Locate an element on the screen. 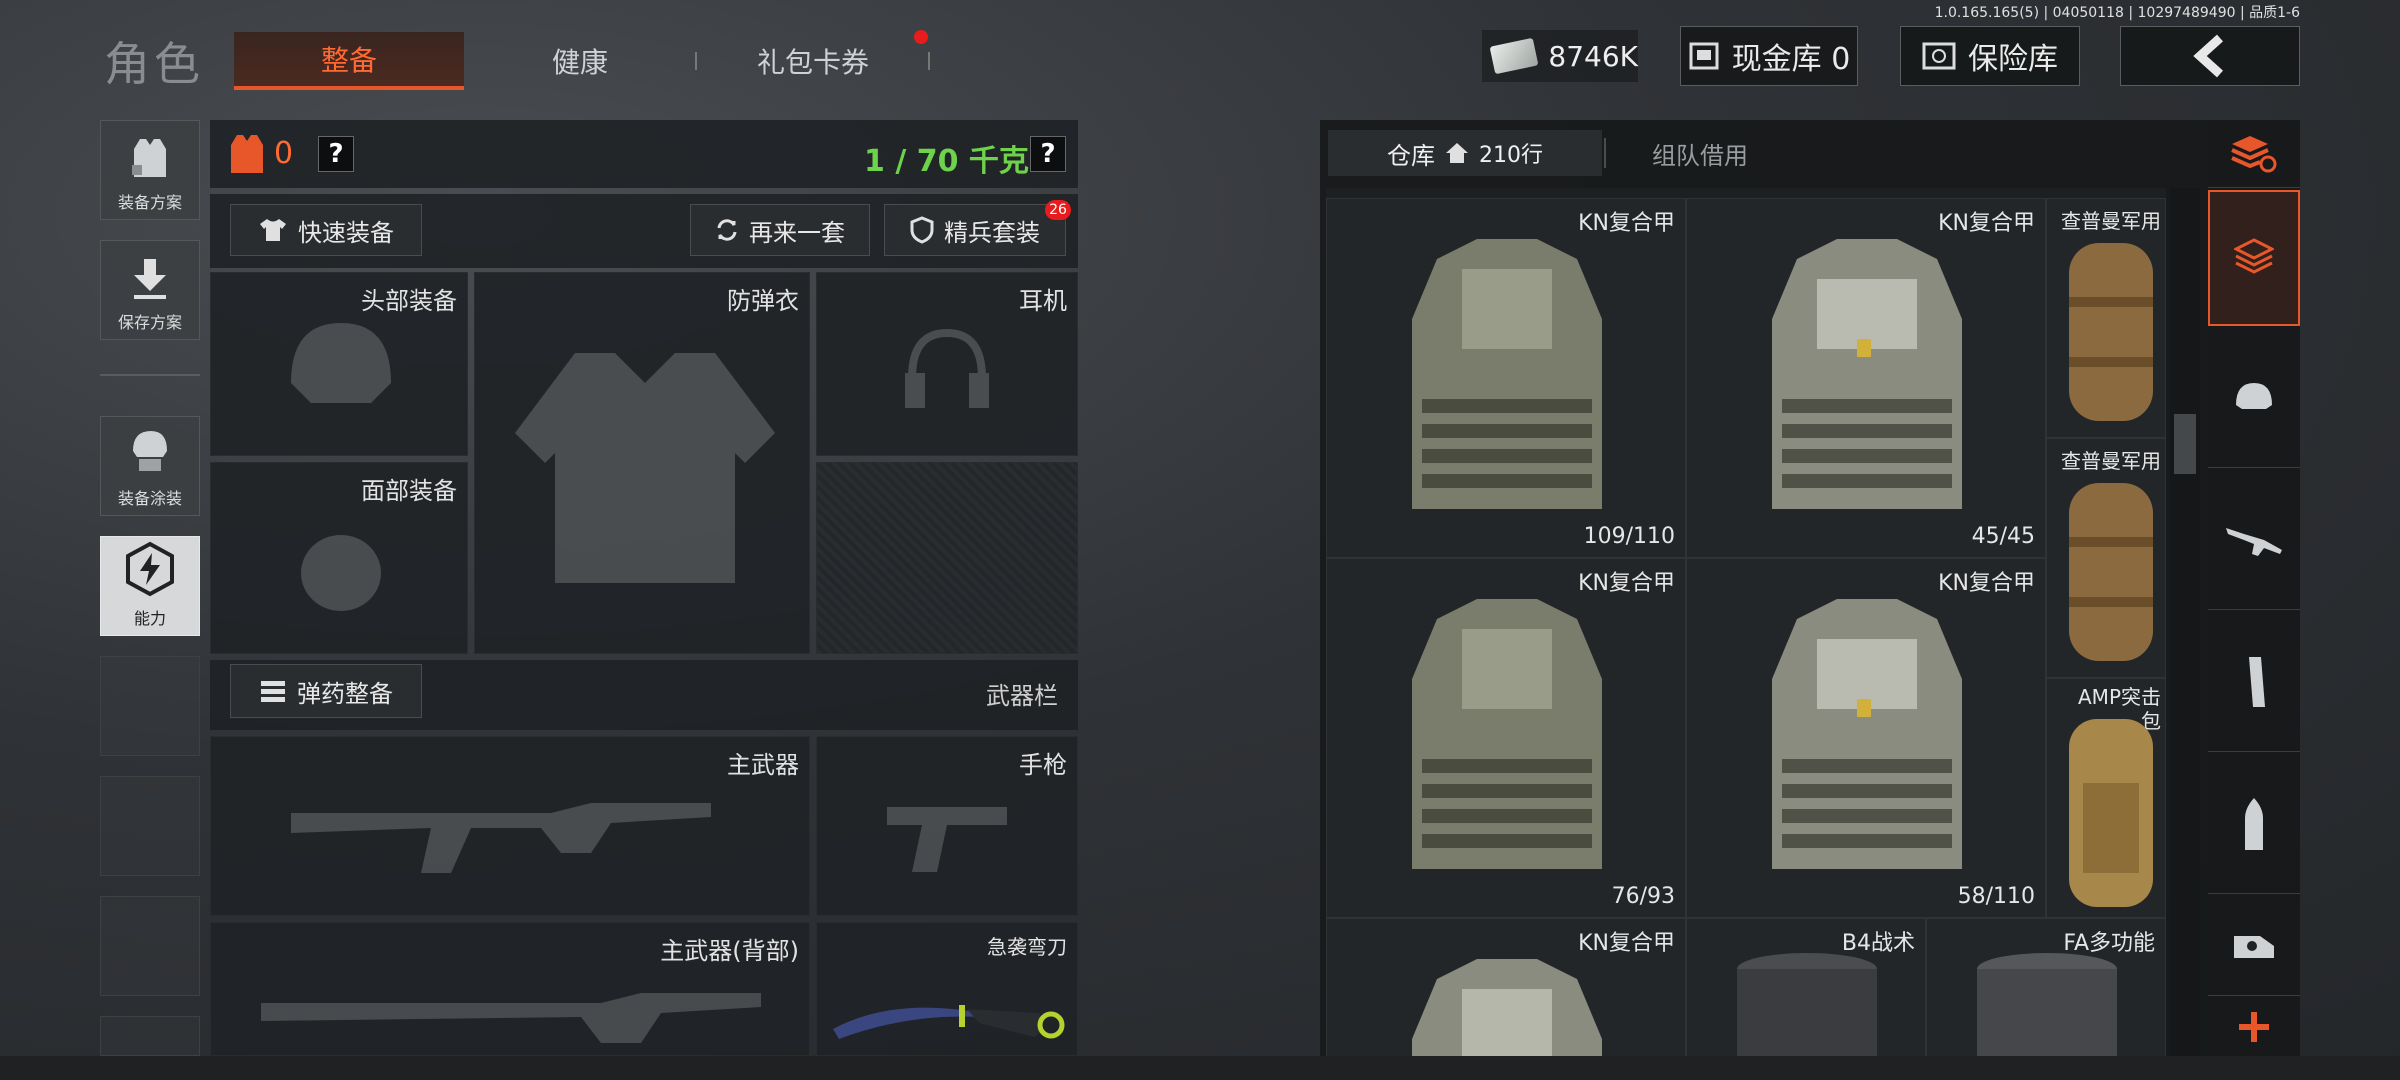 The image size is (2400, 1080). slot-primary-weapon: 主武器 is located at coordinates (510, 826).